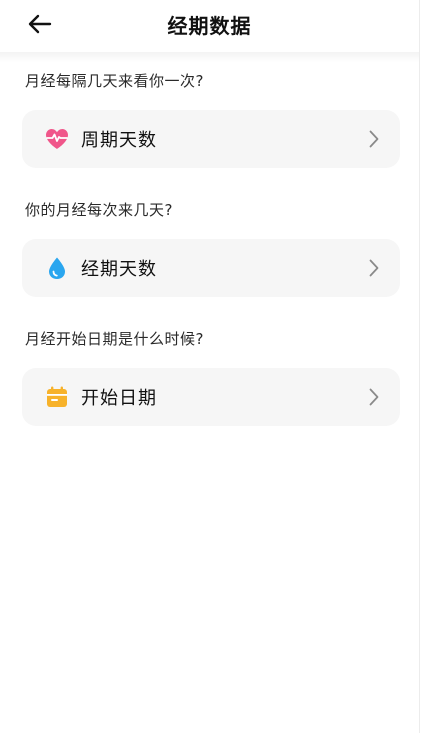 This screenshot has height=733, width=425. Describe the element at coordinates (114, 81) in the screenshot. I see `cycle-question: 月经每隔几天来看你一次?` at that location.